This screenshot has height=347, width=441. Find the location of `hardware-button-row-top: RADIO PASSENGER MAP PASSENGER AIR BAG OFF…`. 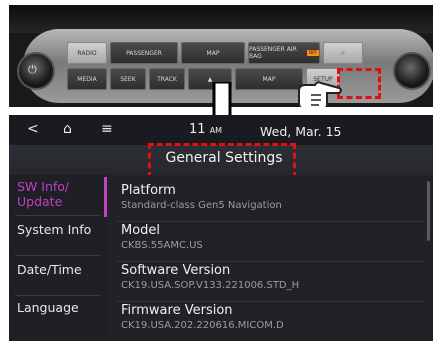

hardware-button-row-top: RADIO PASSENGER MAP PASSENGER AIR BAG OFF… is located at coordinates (215, 53).